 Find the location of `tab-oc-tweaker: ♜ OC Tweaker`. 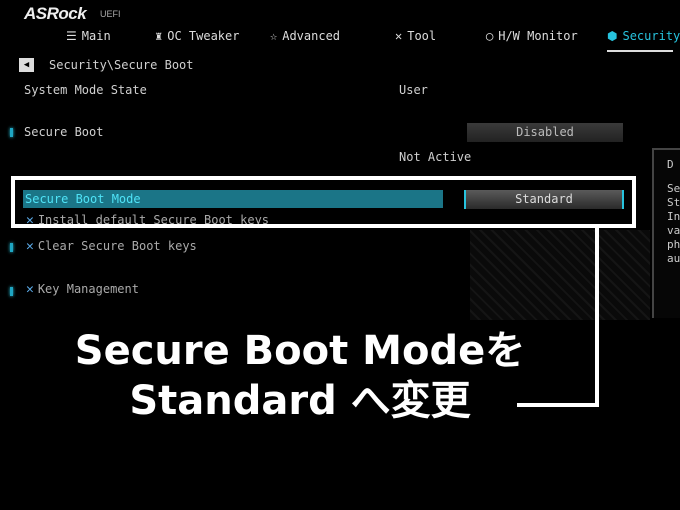

tab-oc-tweaker: ♜ OC Tweaker is located at coordinates (197, 36).